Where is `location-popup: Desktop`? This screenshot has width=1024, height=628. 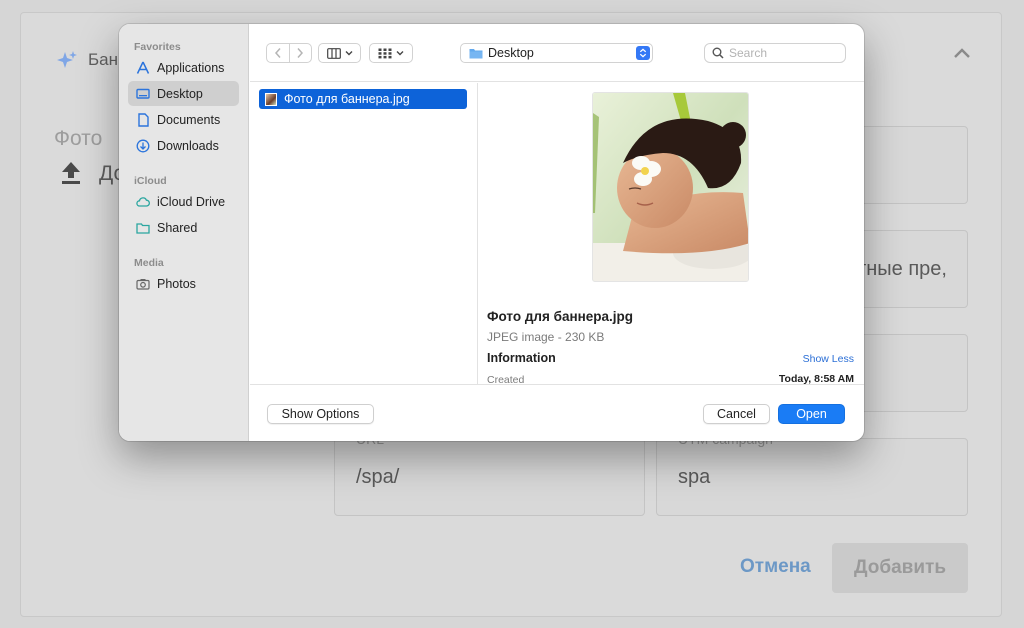 location-popup: Desktop is located at coordinates (556, 53).